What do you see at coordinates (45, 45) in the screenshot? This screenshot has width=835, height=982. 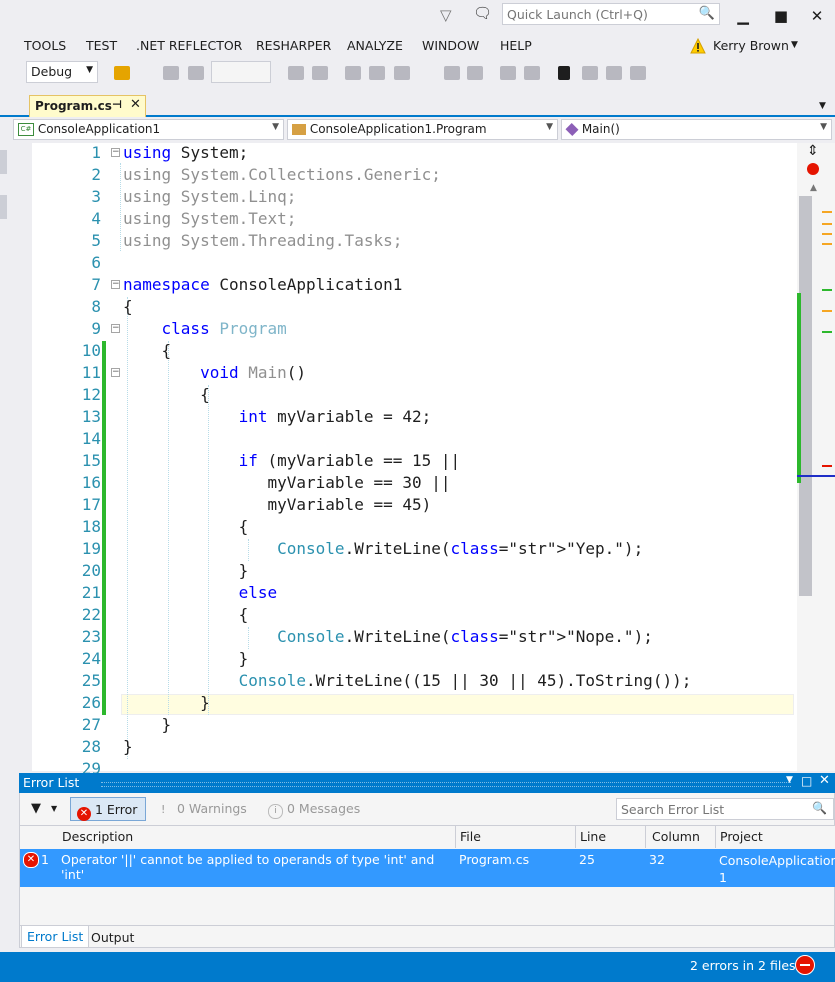 I see `menu-tools: TOOLS` at bounding box center [45, 45].